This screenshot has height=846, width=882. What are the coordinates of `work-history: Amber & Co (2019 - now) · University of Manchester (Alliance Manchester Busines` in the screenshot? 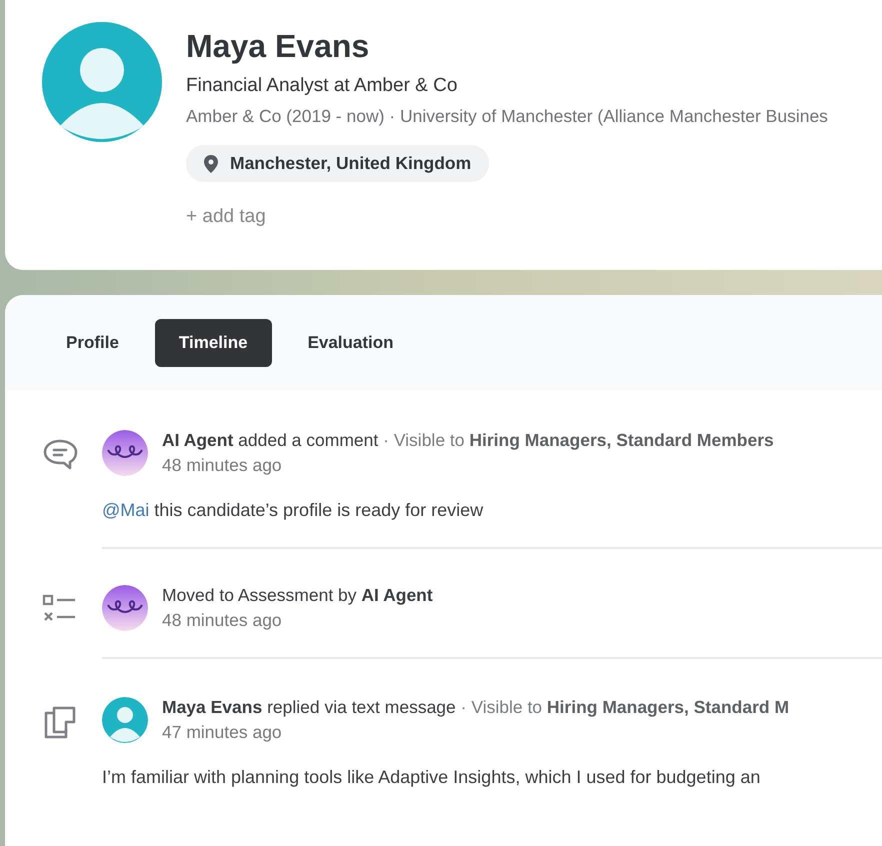 It's located at (507, 116).